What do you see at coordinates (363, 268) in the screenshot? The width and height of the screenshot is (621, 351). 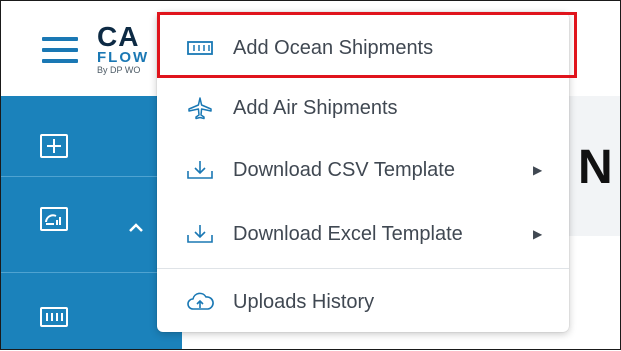 I see `menu-divider` at bounding box center [363, 268].